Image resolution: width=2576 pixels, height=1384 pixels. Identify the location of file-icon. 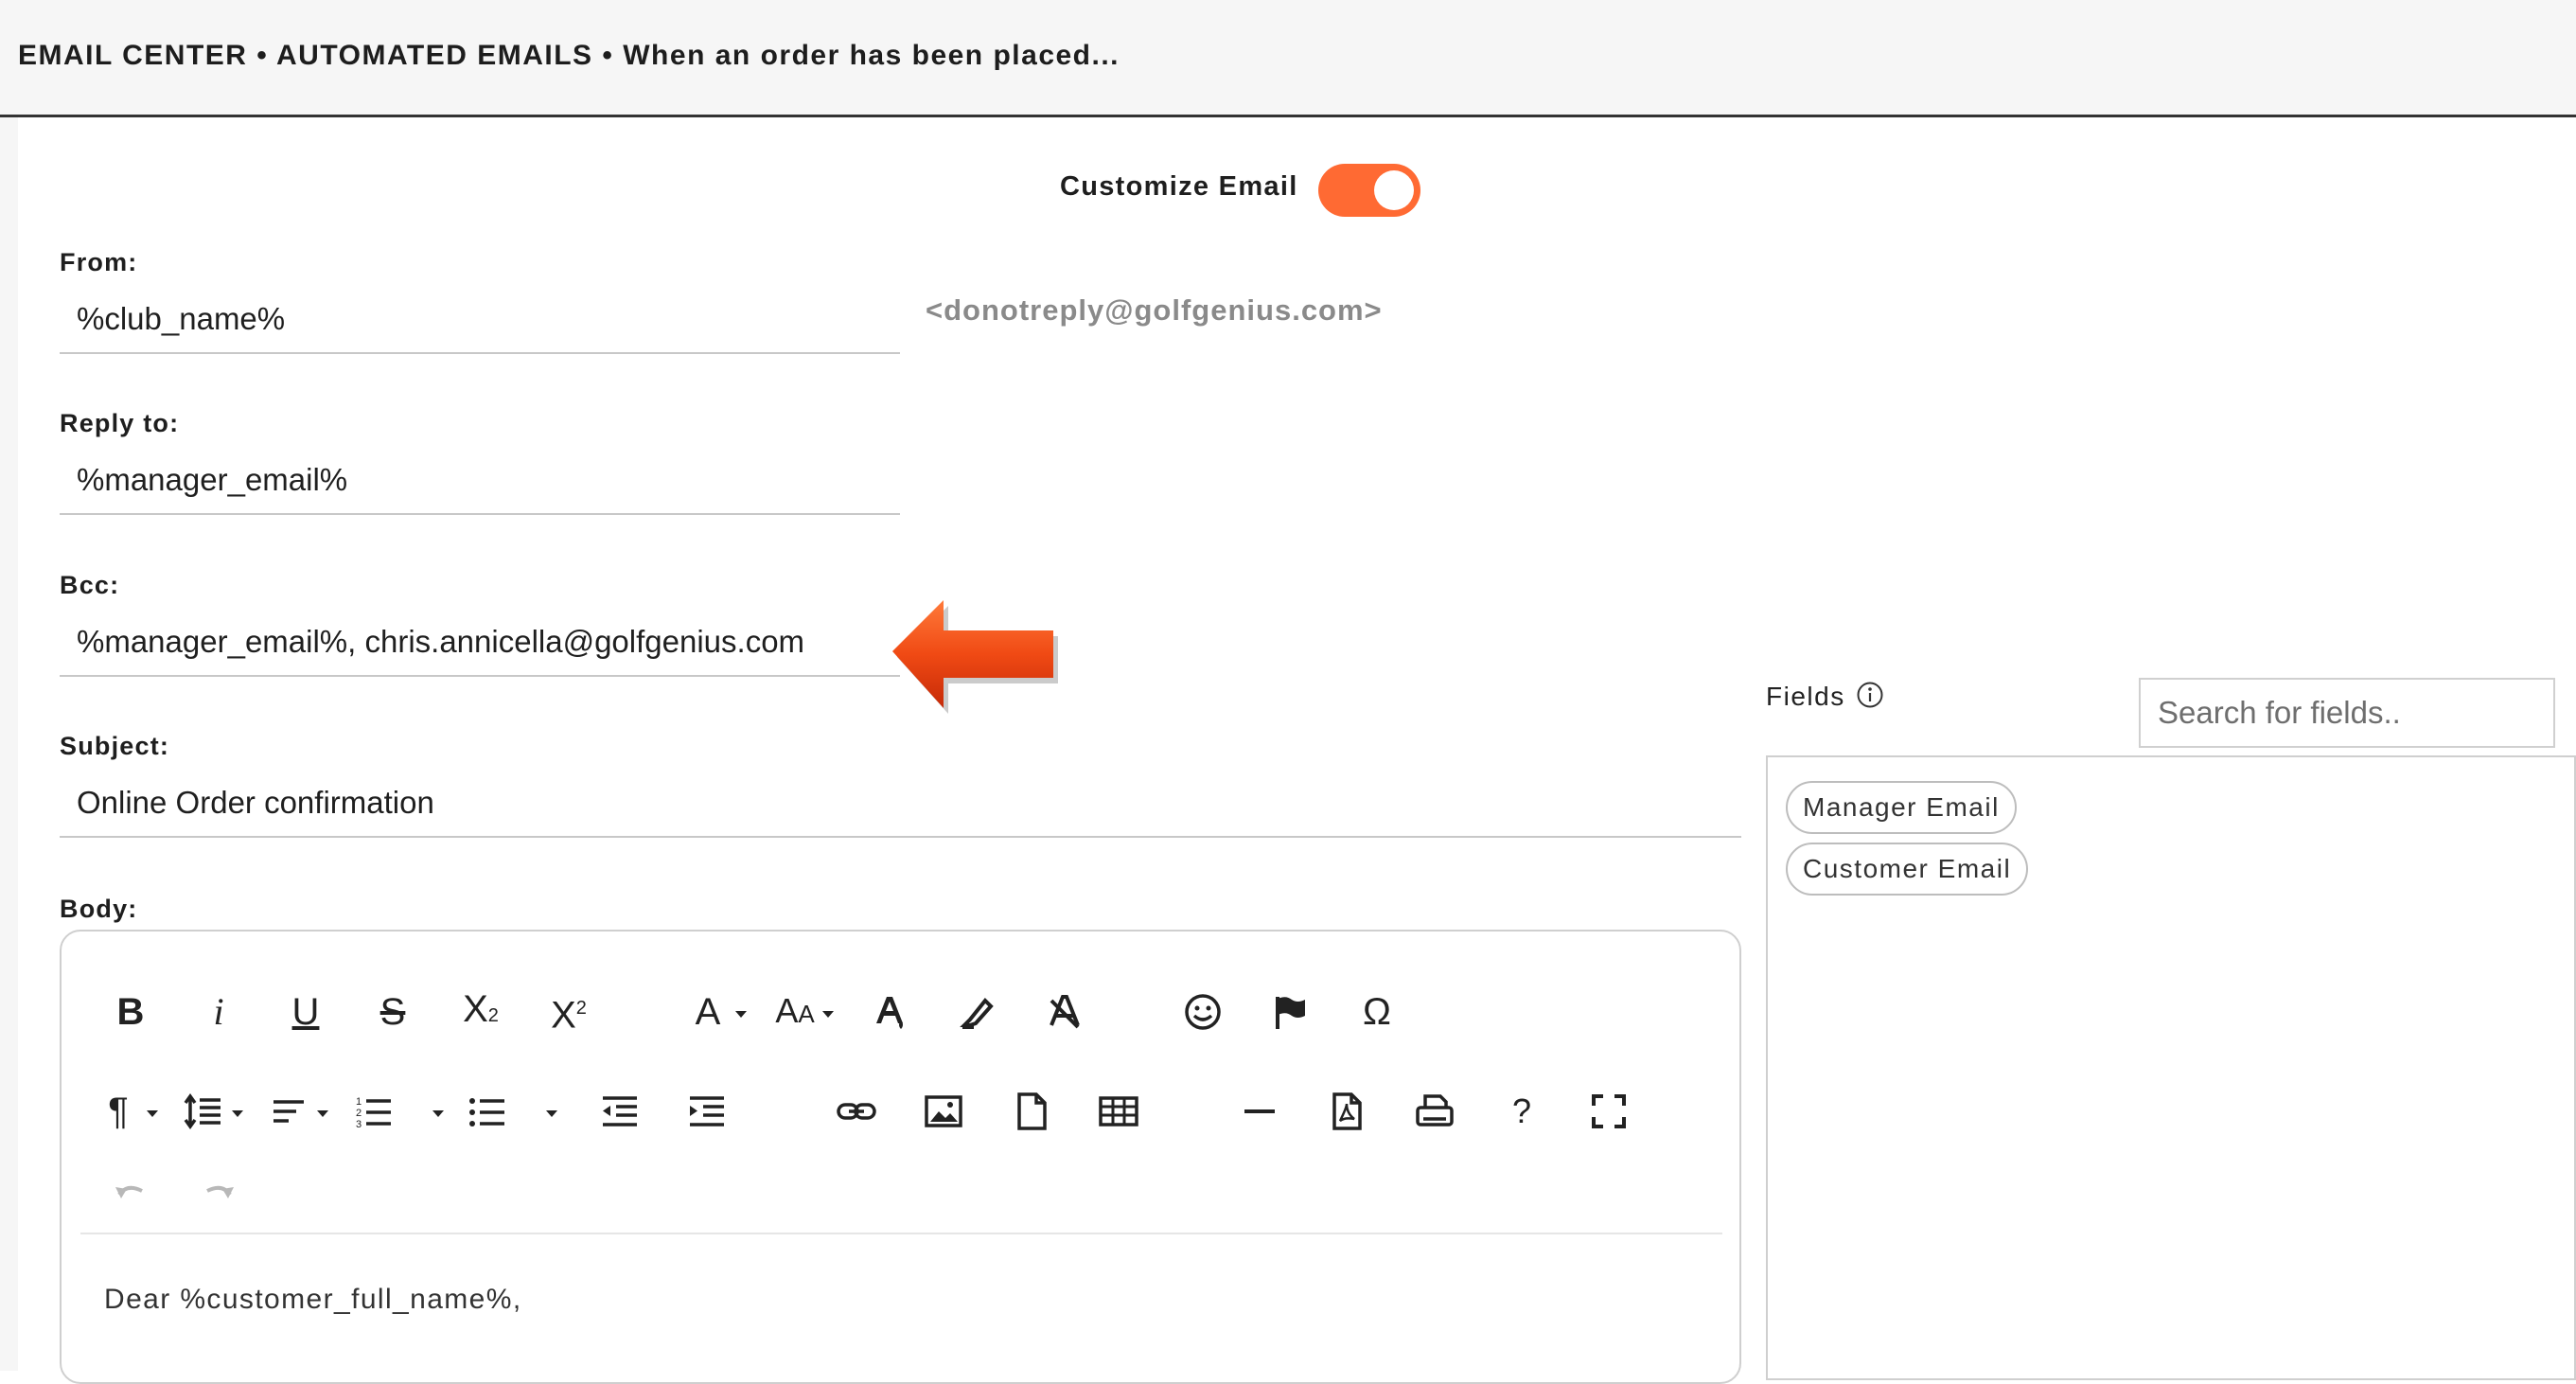
(1031, 1111).